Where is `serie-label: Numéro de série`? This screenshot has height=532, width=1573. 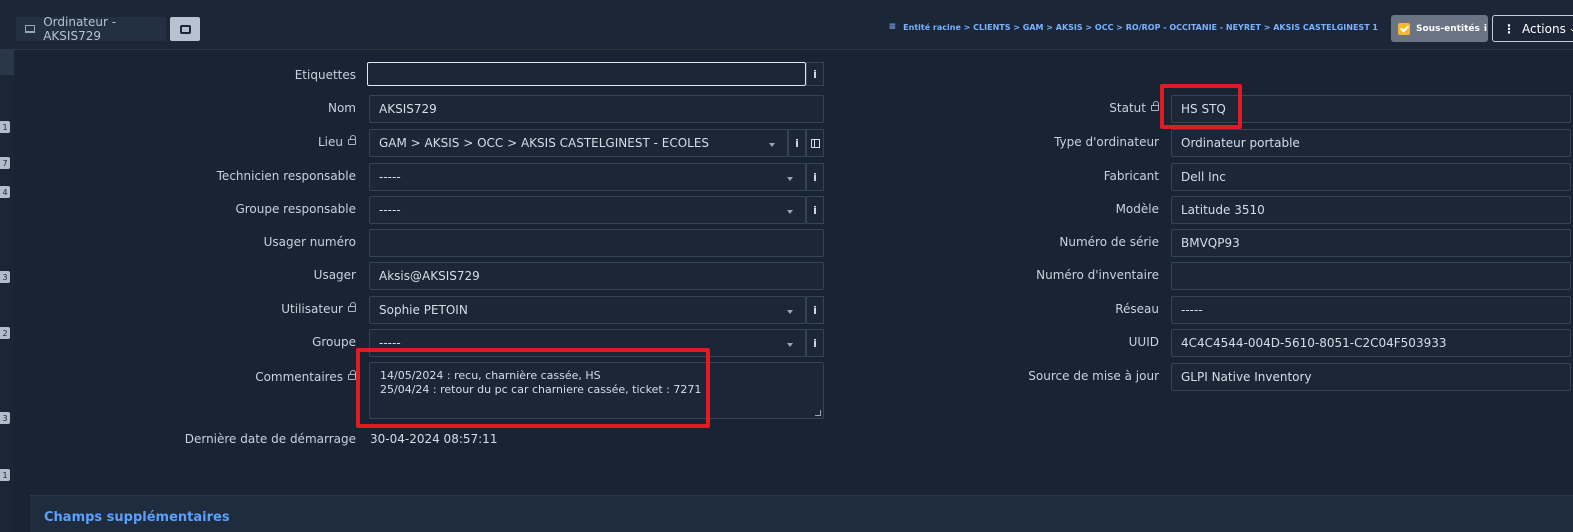
serie-label: Numéro de série is located at coordinates (1109, 242).